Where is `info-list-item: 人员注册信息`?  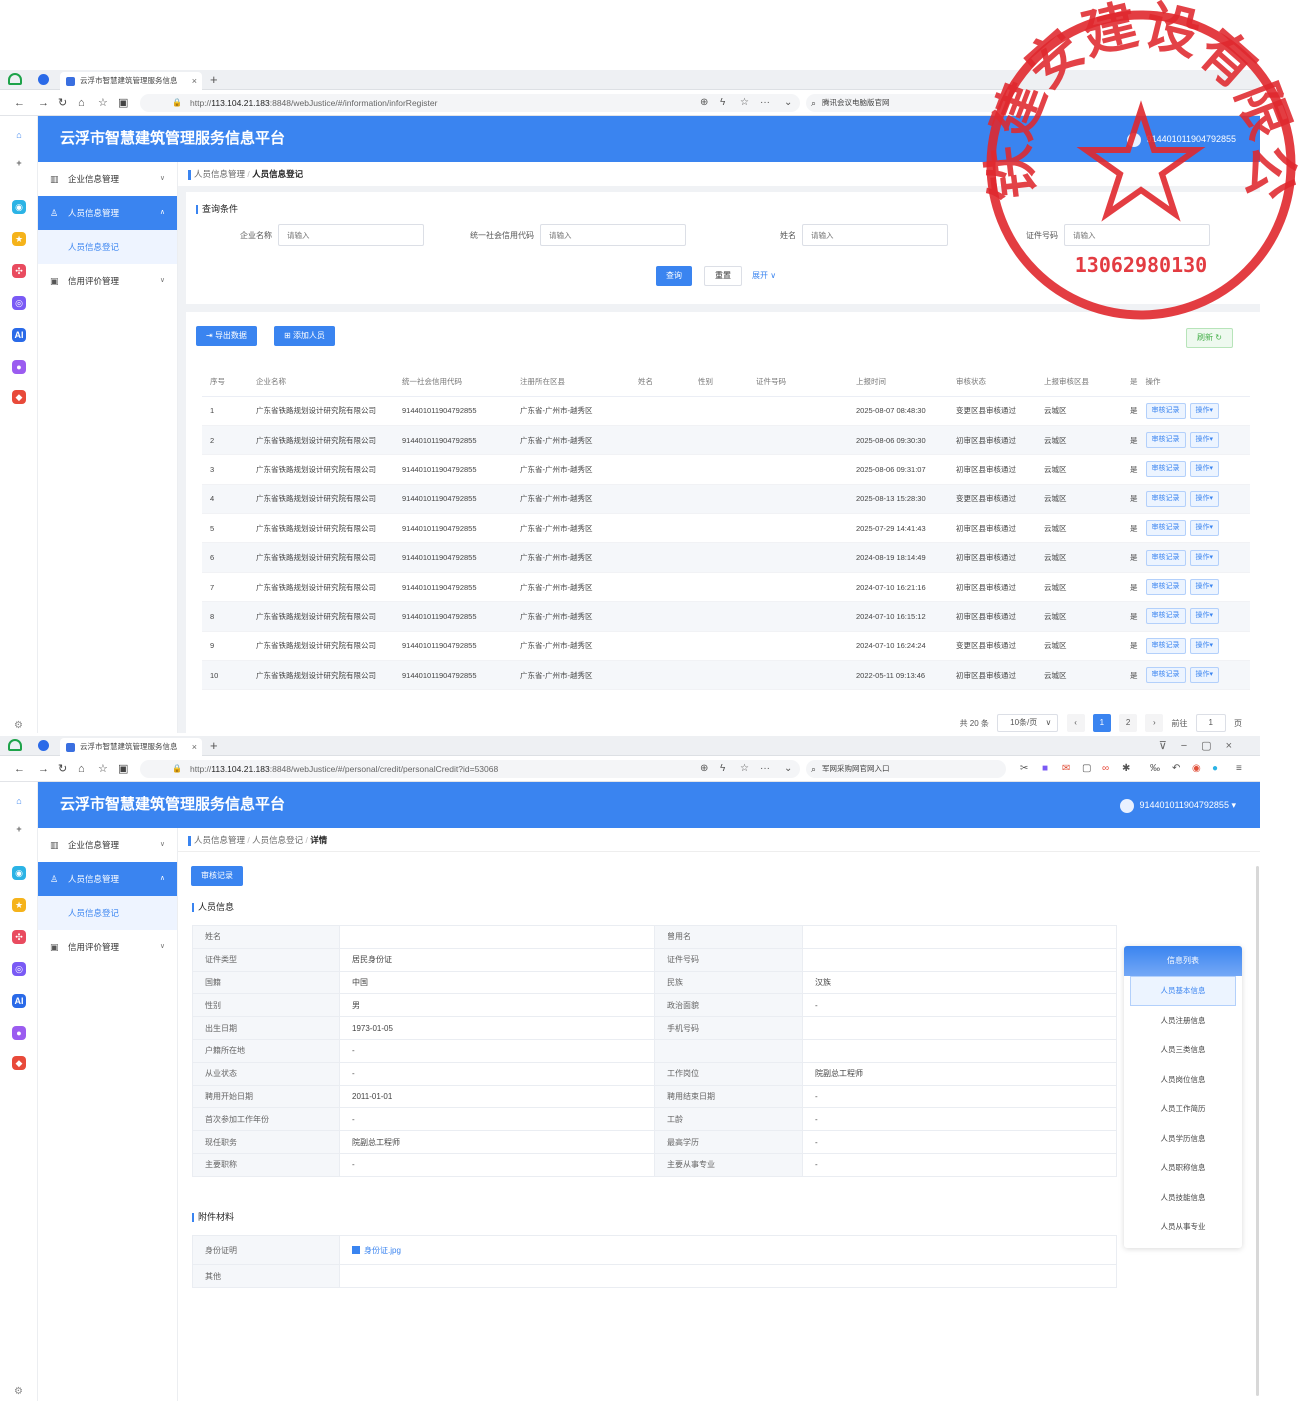
info-list-item: 人员注册信息 is located at coordinates (1183, 1021).